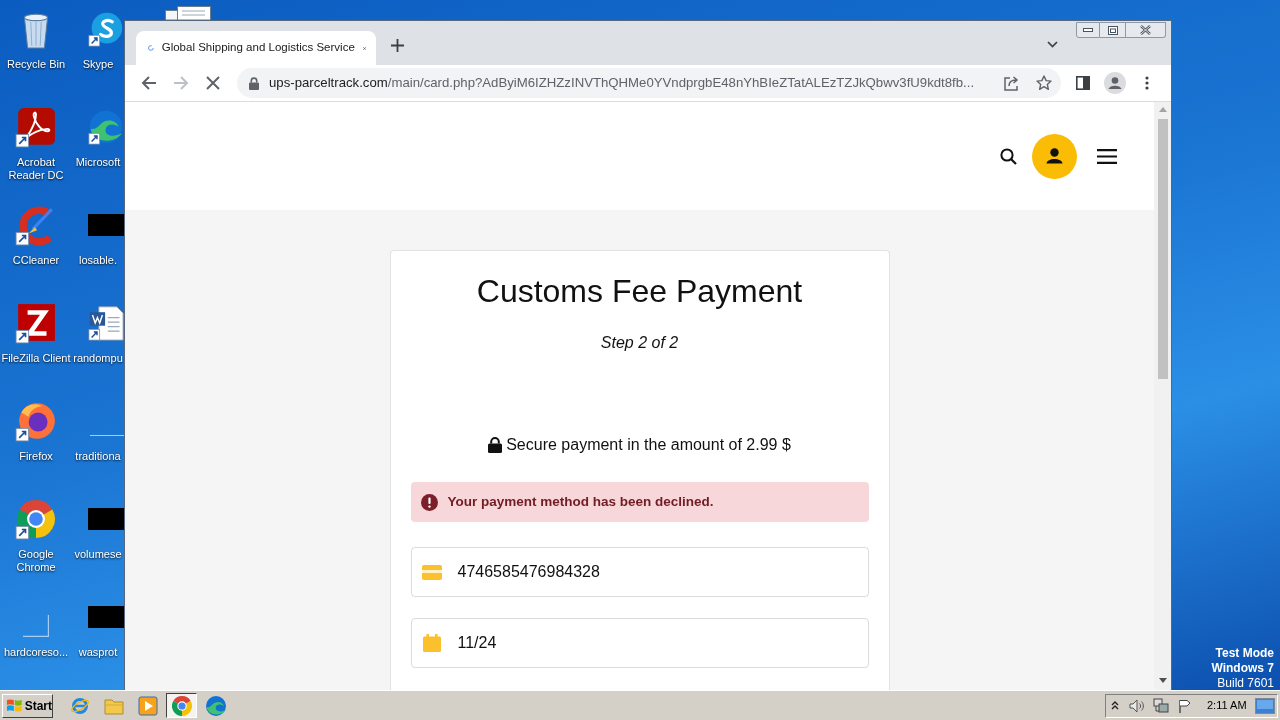 Image resolution: width=1280 pixels, height=720 pixels. I want to click on os-notice-text: Test Mode, so click(1244, 653).